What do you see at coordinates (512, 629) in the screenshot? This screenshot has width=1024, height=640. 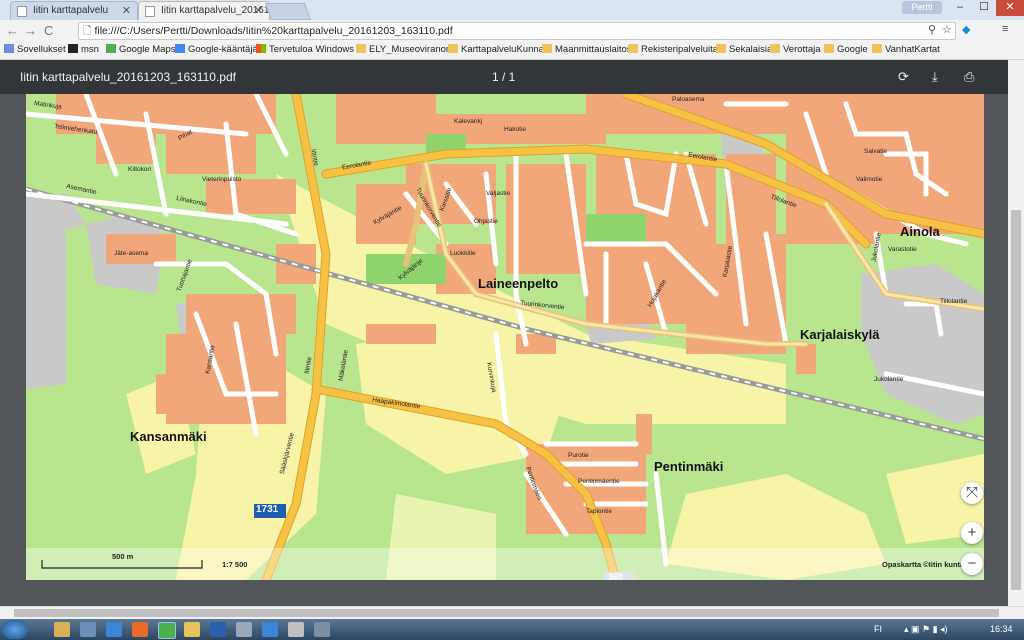 I see `windows-taskbar: FI ▴ ▣ ⚑ ▮ ◂) 16:34` at bounding box center [512, 629].